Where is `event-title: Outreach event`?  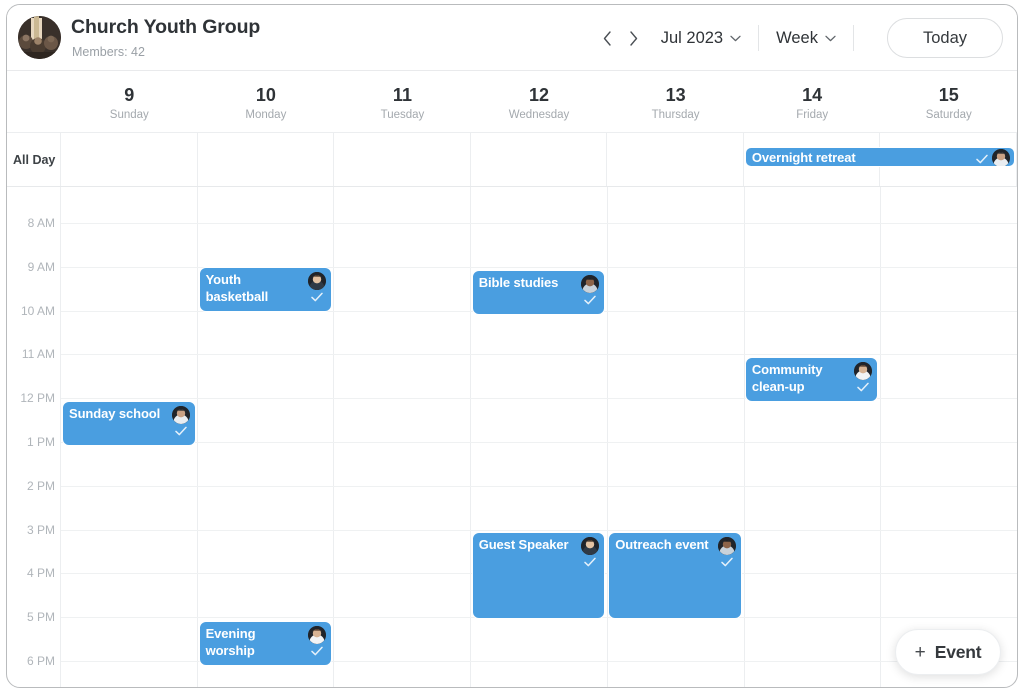 event-title: Outreach event is located at coordinates (662, 544).